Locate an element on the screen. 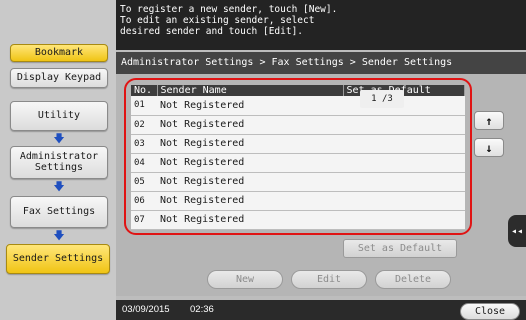 This screenshot has height=320, width=526. bookmark-button: Bookmark is located at coordinates (59, 53).